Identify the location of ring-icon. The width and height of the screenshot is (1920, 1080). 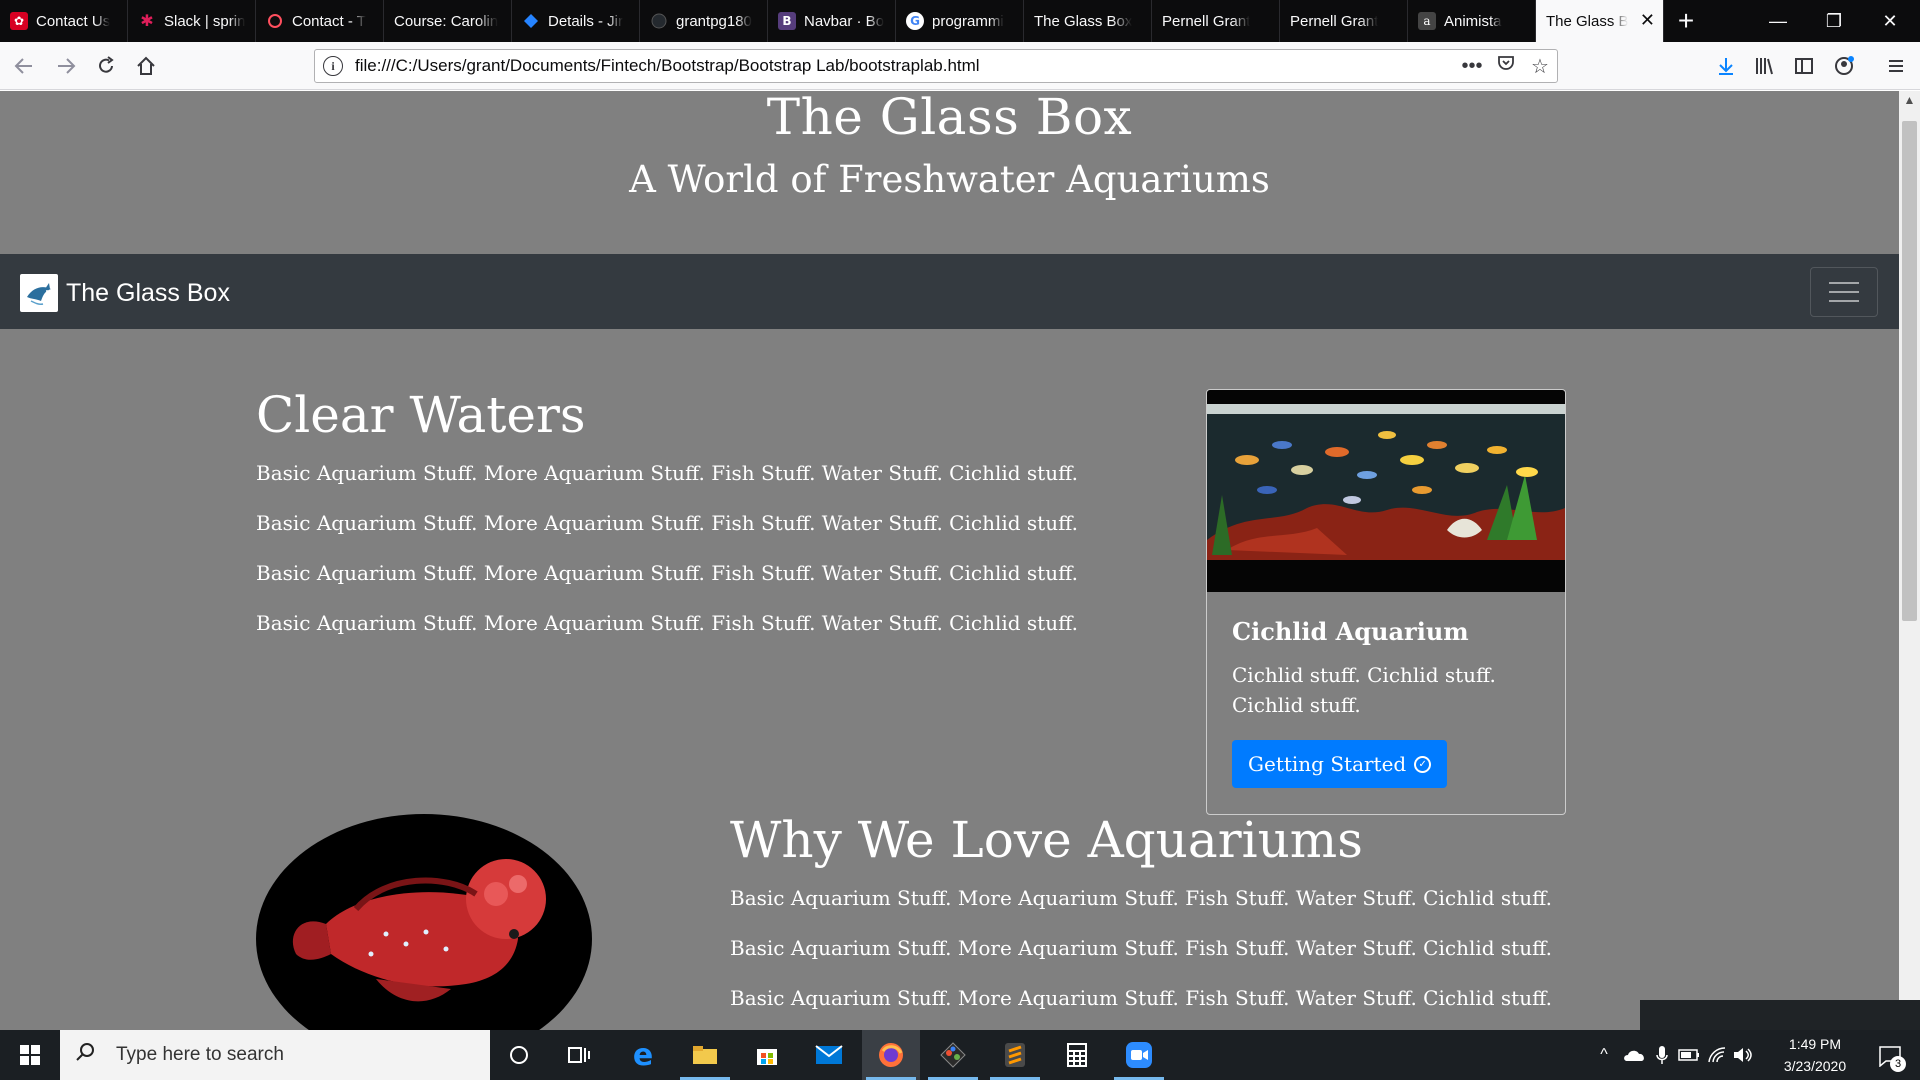
(275, 21).